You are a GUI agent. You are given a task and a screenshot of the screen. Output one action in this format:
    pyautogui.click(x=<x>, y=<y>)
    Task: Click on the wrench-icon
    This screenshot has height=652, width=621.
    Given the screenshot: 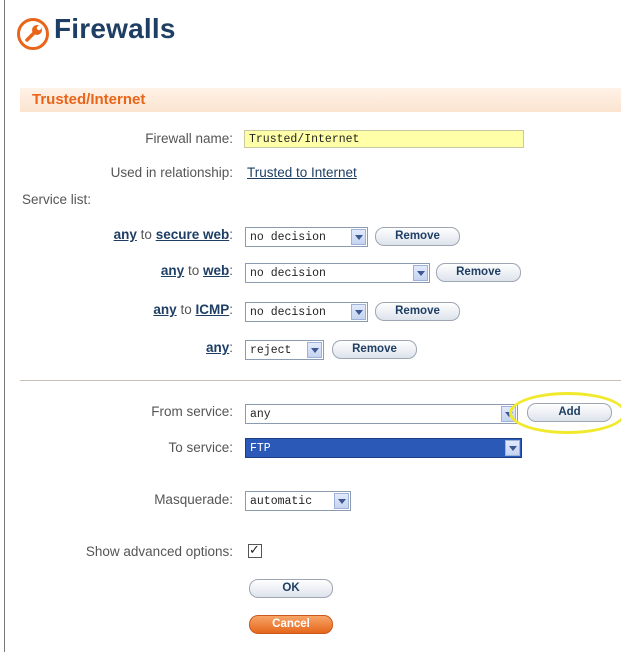 What is the action you would take?
    pyautogui.click(x=33, y=34)
    